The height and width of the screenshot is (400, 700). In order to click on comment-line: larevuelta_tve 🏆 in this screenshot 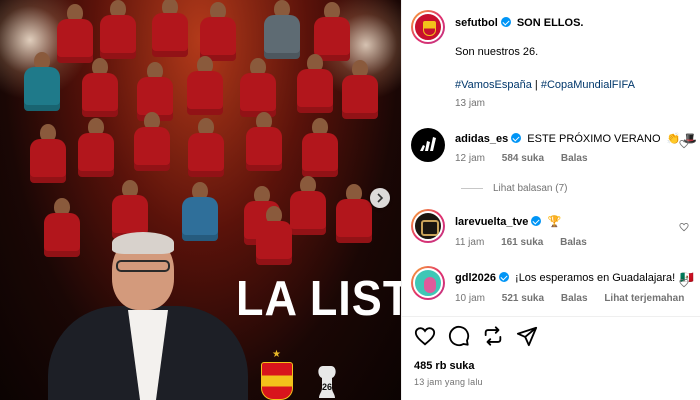, I will do `click(508, 222)`.